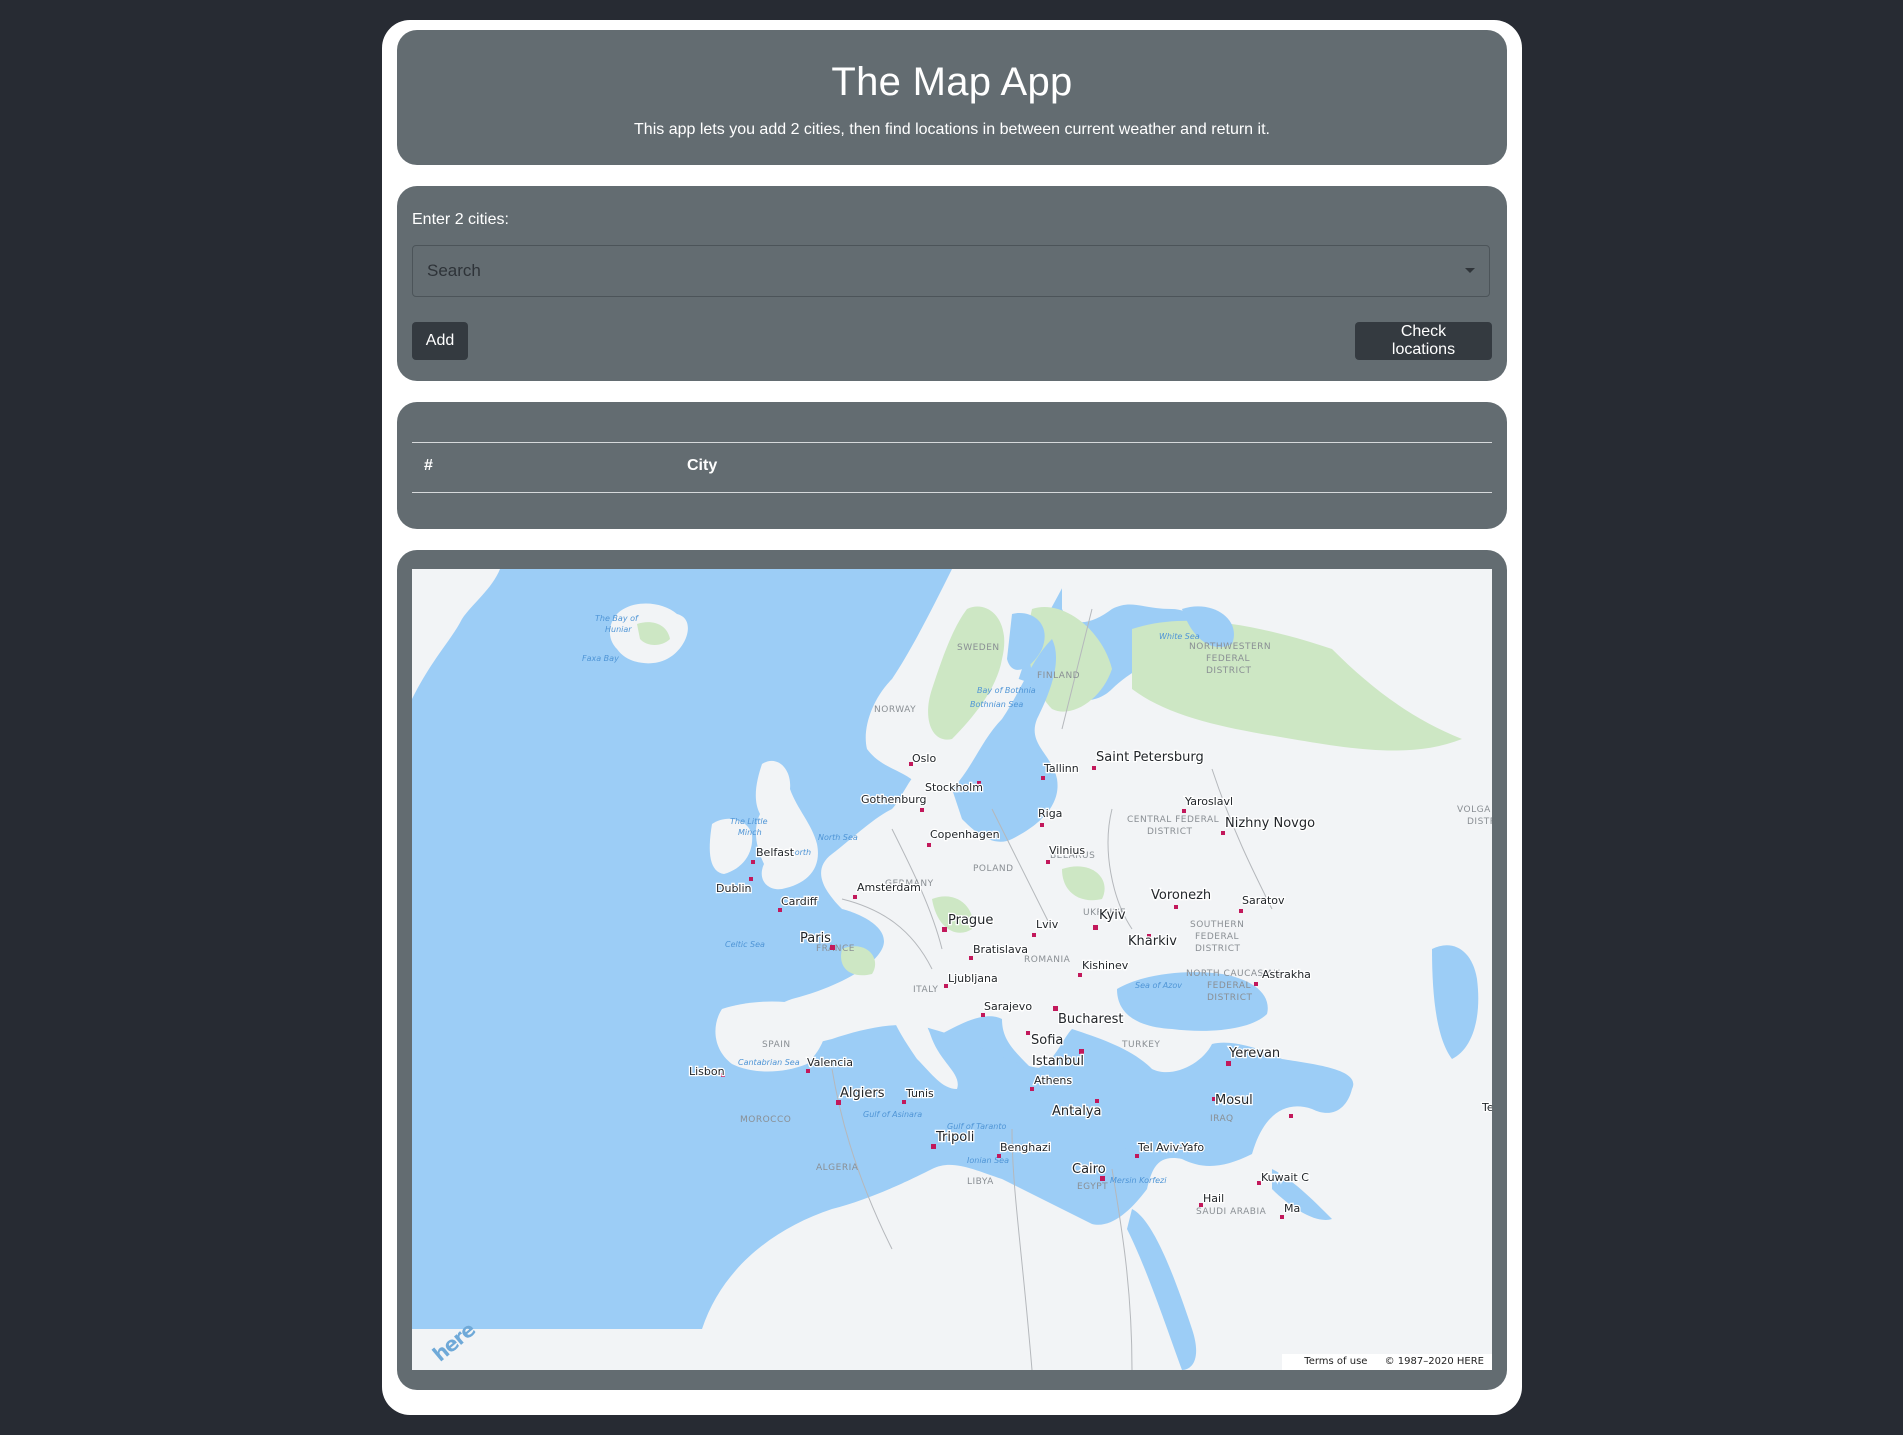 Image resolution: width=1903 pixels, height=1435 pixels. Describe the element at coordinates (1090, 1019) in the screenshot. I see `city-label: Bucharest` at that location.